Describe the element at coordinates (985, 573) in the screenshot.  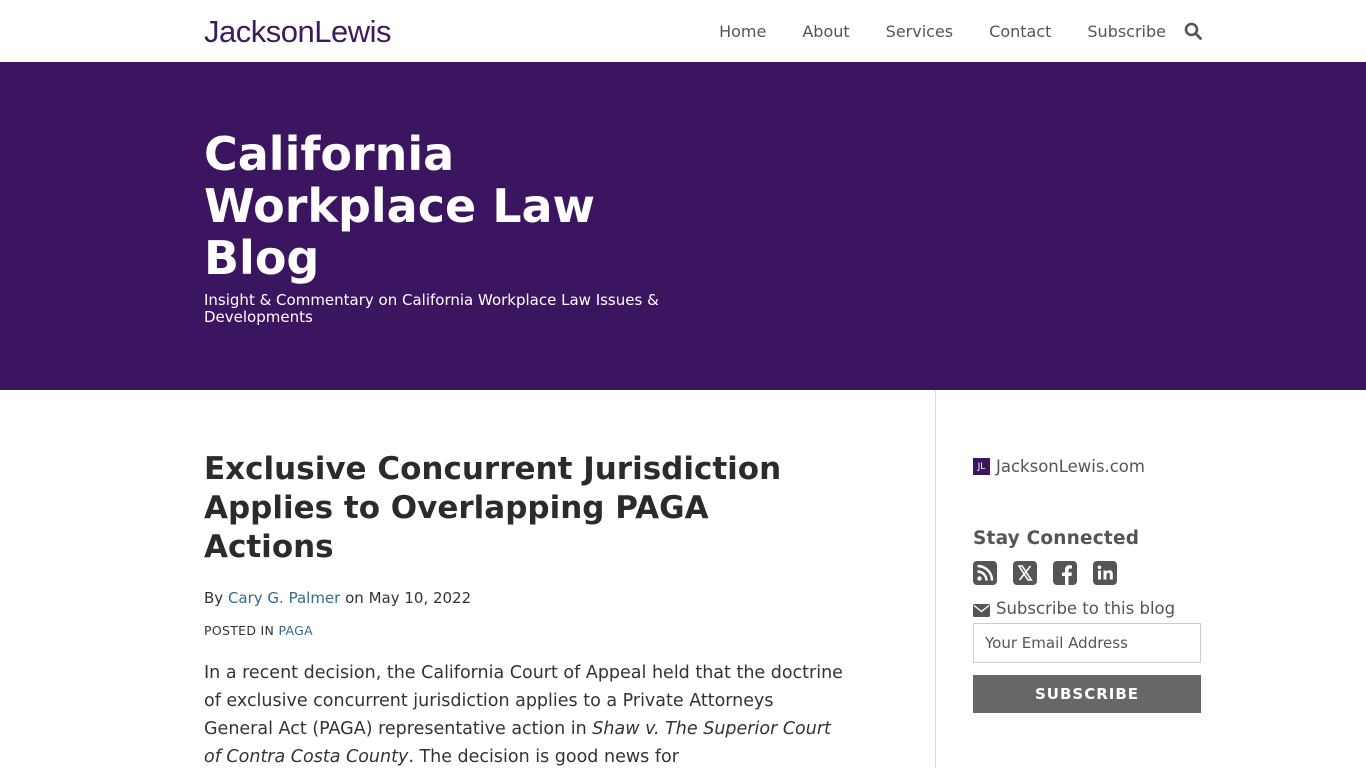
I see `rss-icon` at that location.